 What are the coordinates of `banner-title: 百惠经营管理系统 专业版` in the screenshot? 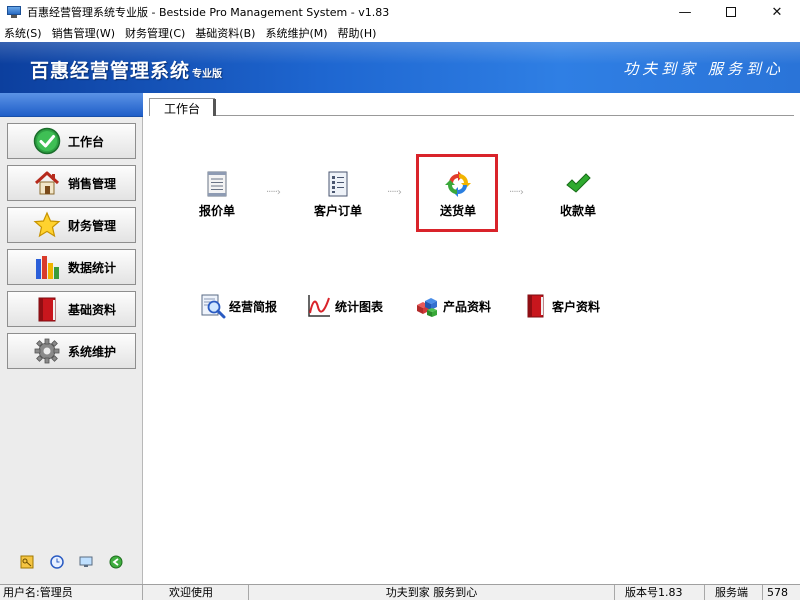 It's located at (126, 71).